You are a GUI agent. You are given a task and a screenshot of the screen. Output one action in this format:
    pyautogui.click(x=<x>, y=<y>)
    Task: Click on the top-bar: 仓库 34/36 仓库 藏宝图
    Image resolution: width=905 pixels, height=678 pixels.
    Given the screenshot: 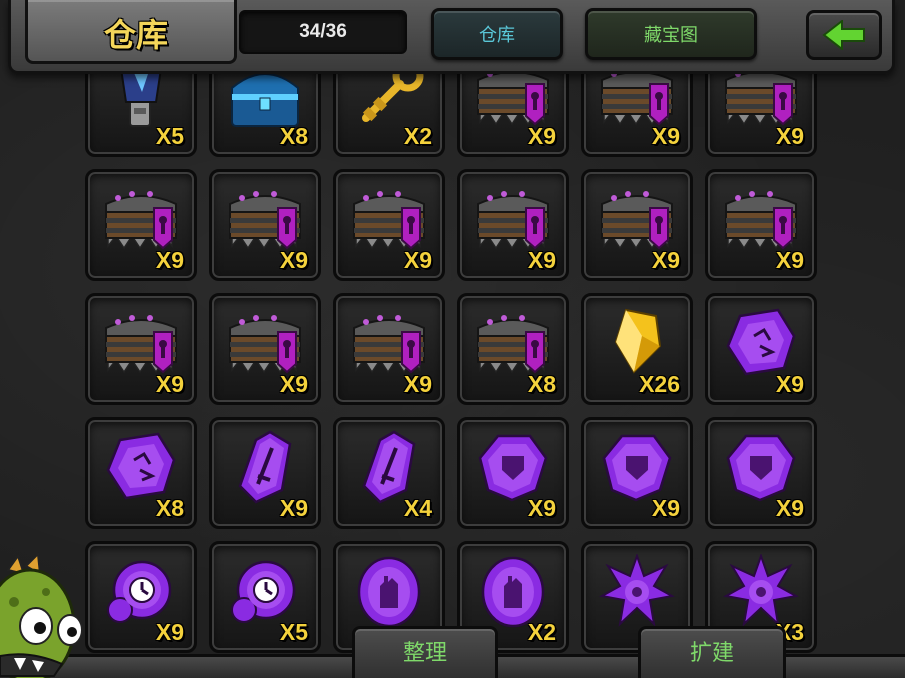 What is the action you would take?
    pyautogui.click(x=451, y=37)
    